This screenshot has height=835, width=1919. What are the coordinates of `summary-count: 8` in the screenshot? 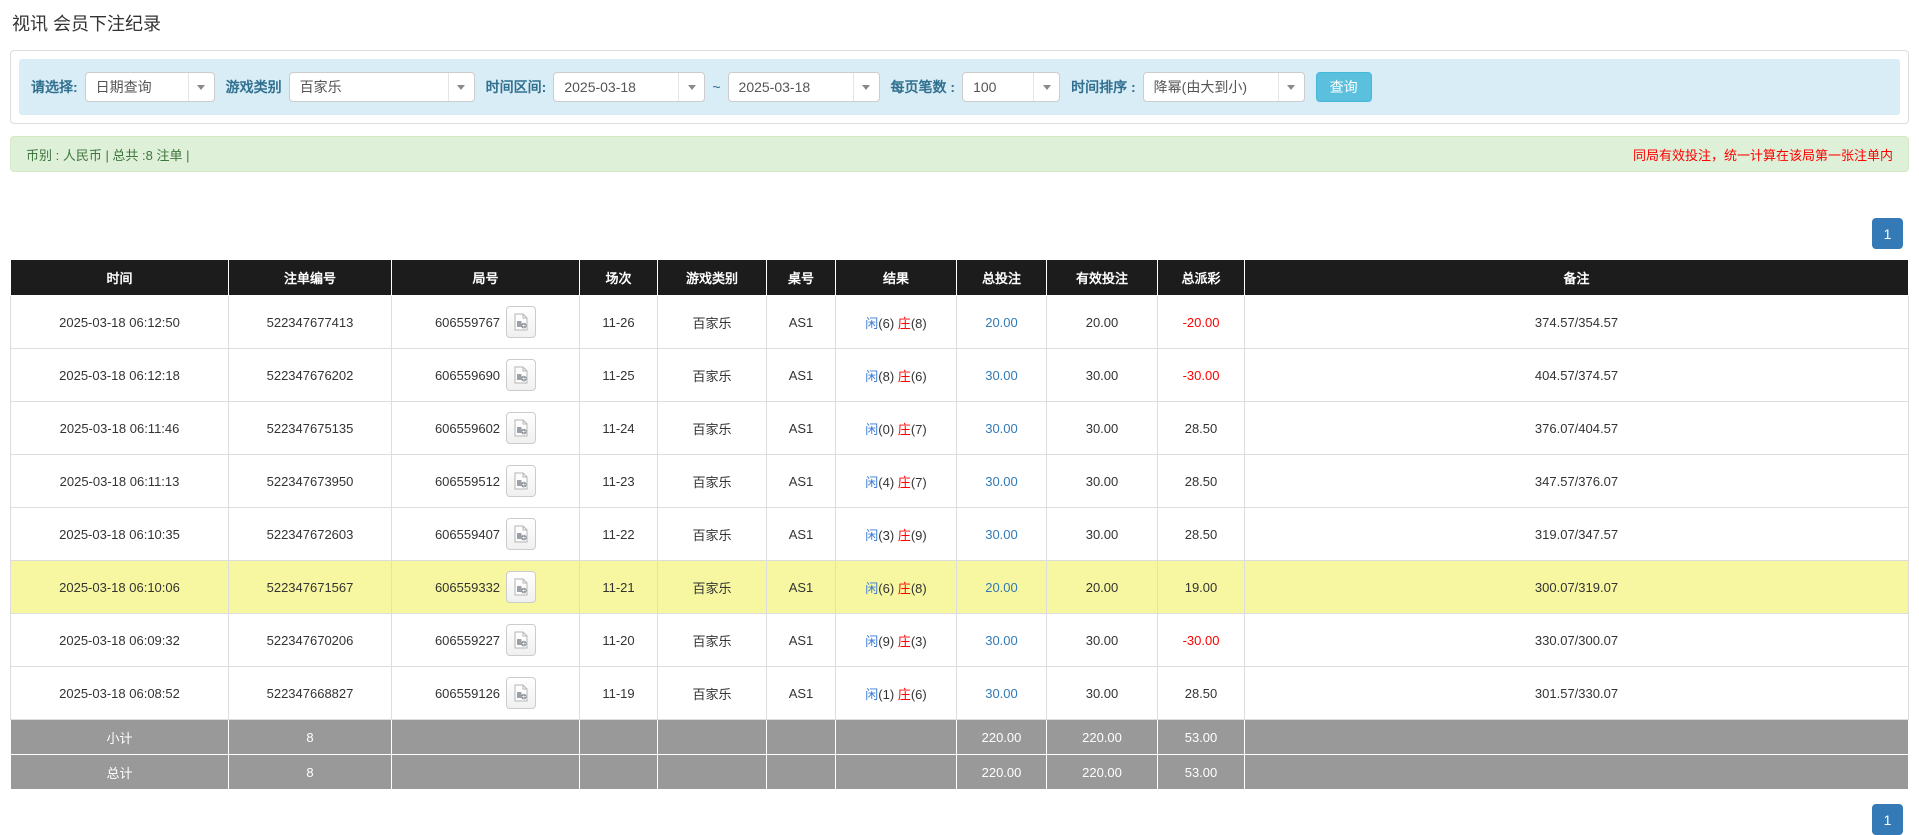 It's located at (310, 737).